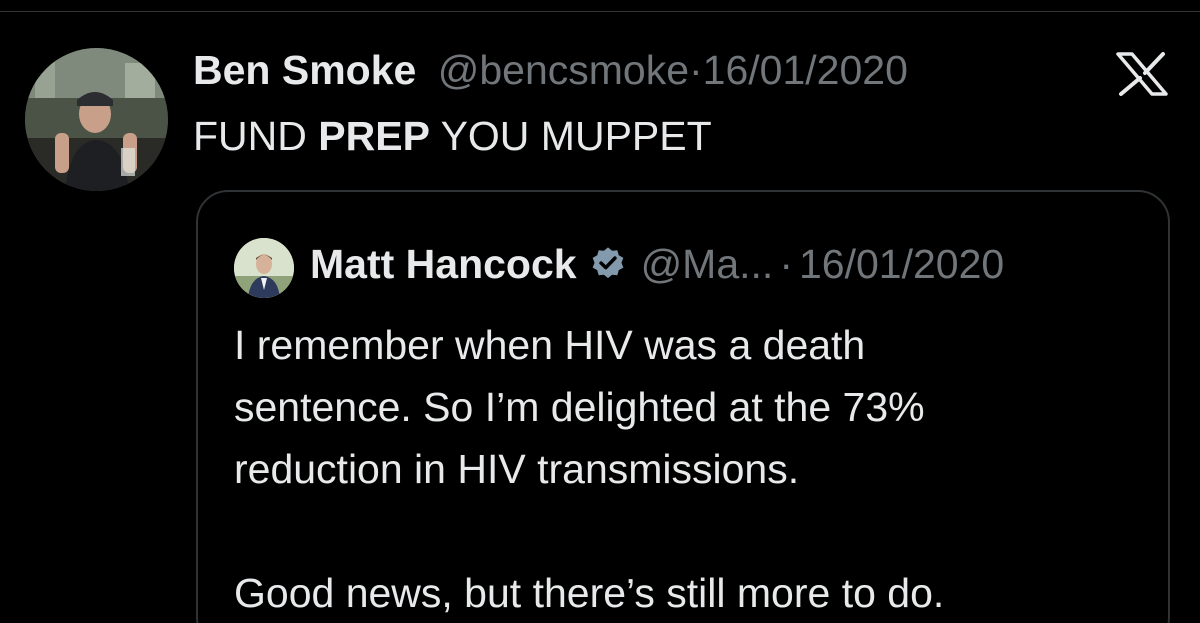 The width and height of the screenshot is (1200, 623). What do you see at coordinates (563, 70) in the screenshot?
I see `author-handle: @bencsmoke` at bounding box center [563, 70].